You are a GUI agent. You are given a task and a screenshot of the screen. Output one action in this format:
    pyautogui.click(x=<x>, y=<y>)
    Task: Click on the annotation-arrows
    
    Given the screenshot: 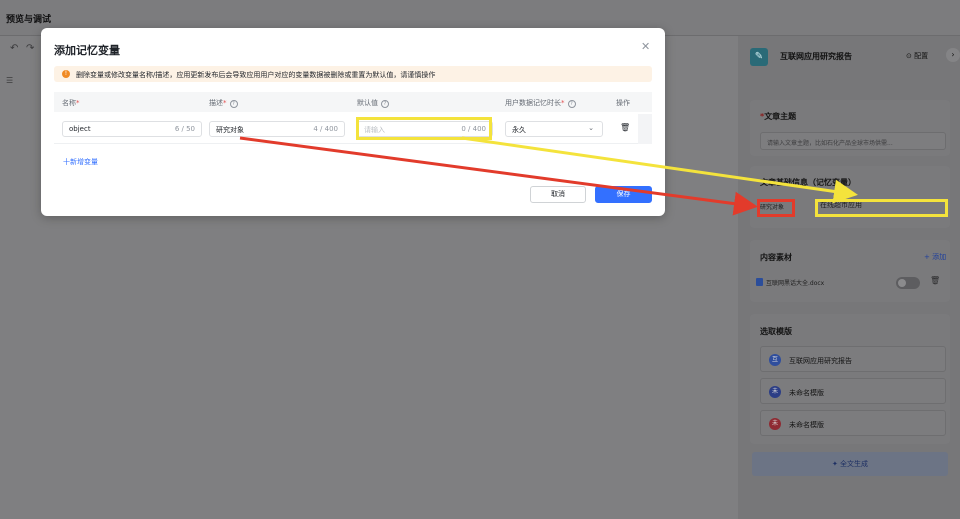 What is the action you would take?
    pyautogui.click(x=548, y=176)
    